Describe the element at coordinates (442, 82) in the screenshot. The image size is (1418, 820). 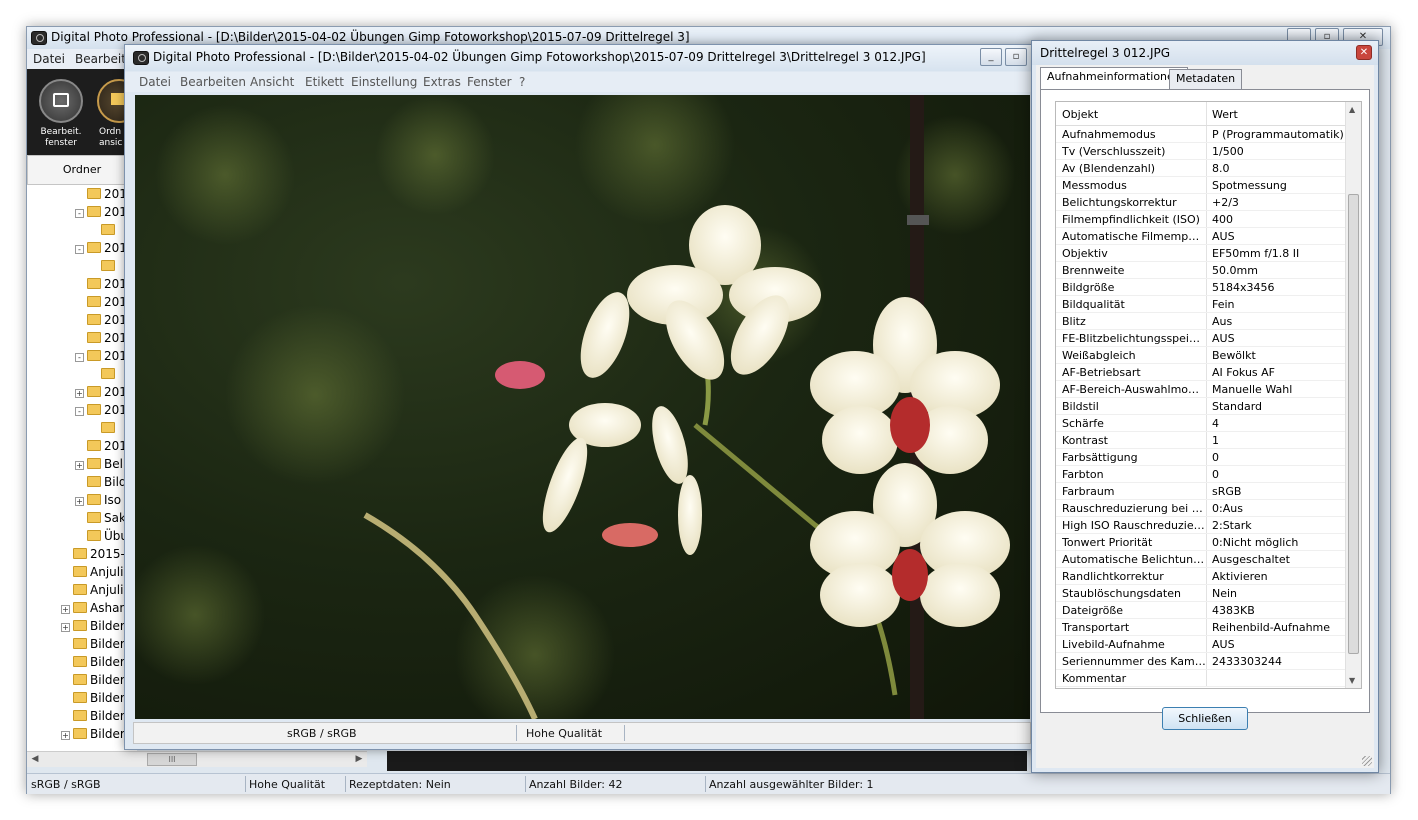
I see `menu-extras: Extras` at that location.